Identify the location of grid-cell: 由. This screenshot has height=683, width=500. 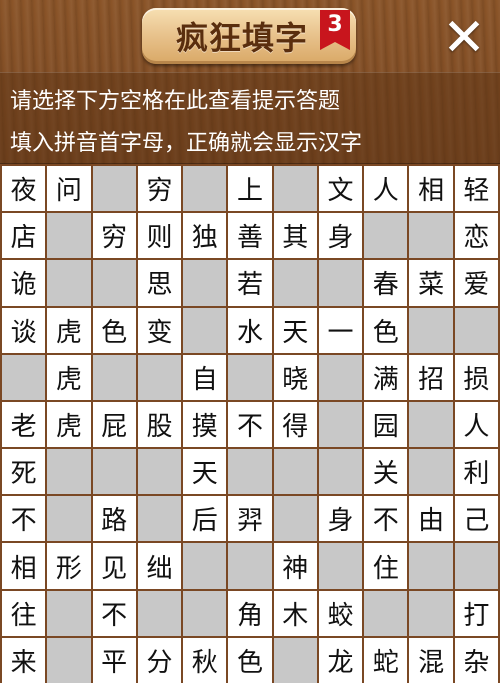
(431, 519).